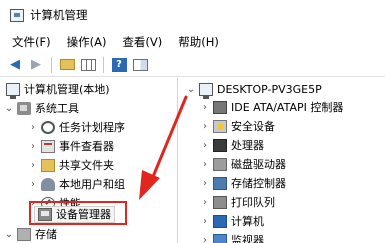 Image resolution: width=385 pixels, height=243 pixels. What do you see at coordinates (24, 108) in the screenshot?
I see `system-tools-icon` at bounding box center [24, 108].